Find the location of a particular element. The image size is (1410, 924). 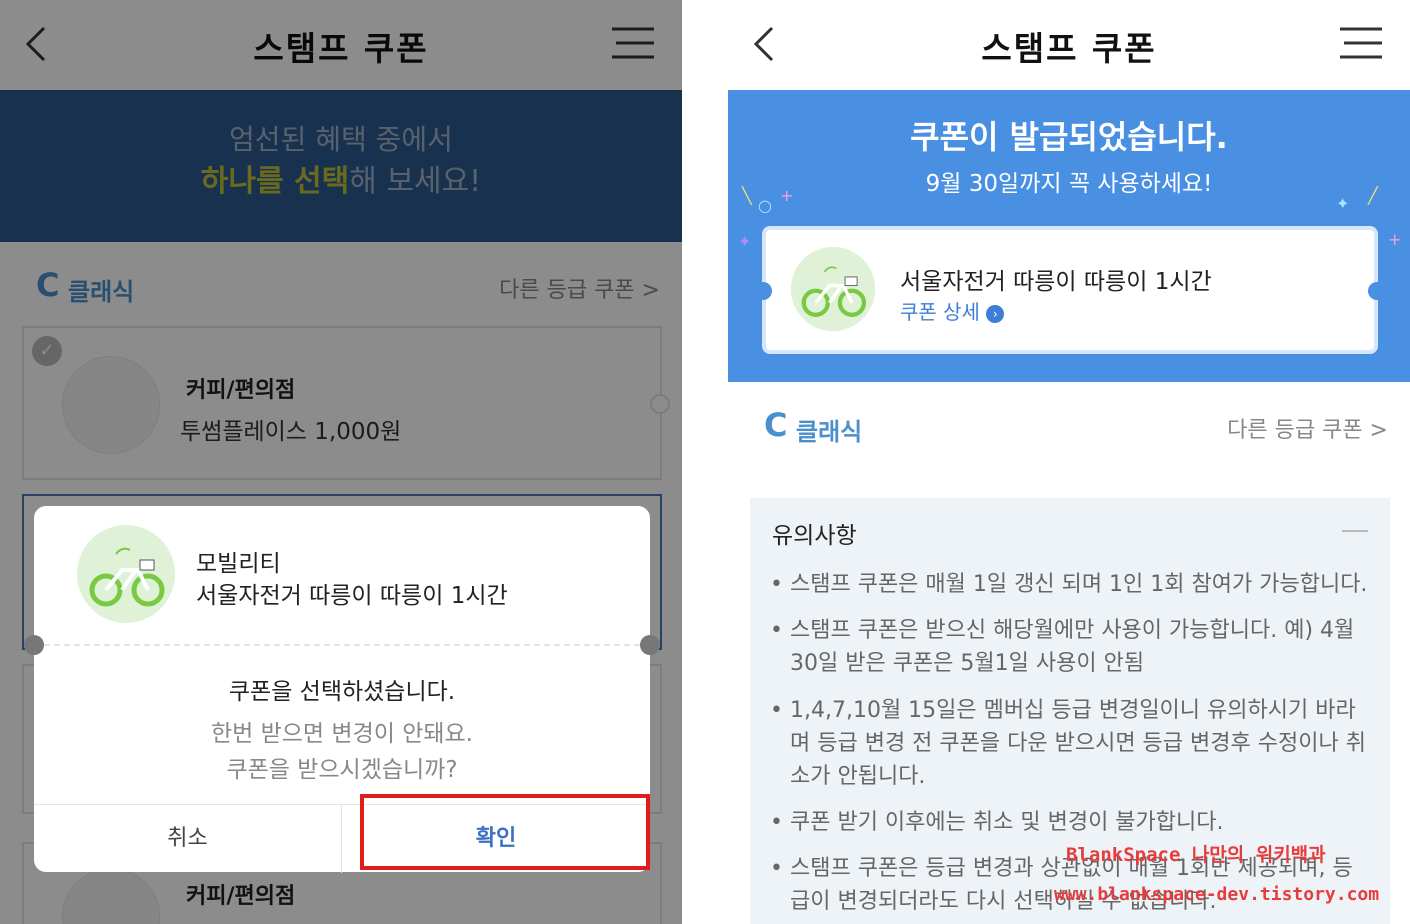

watermark-line1: BlankSpace 나만의 위키백과 is located at coordinates (1196, 855).